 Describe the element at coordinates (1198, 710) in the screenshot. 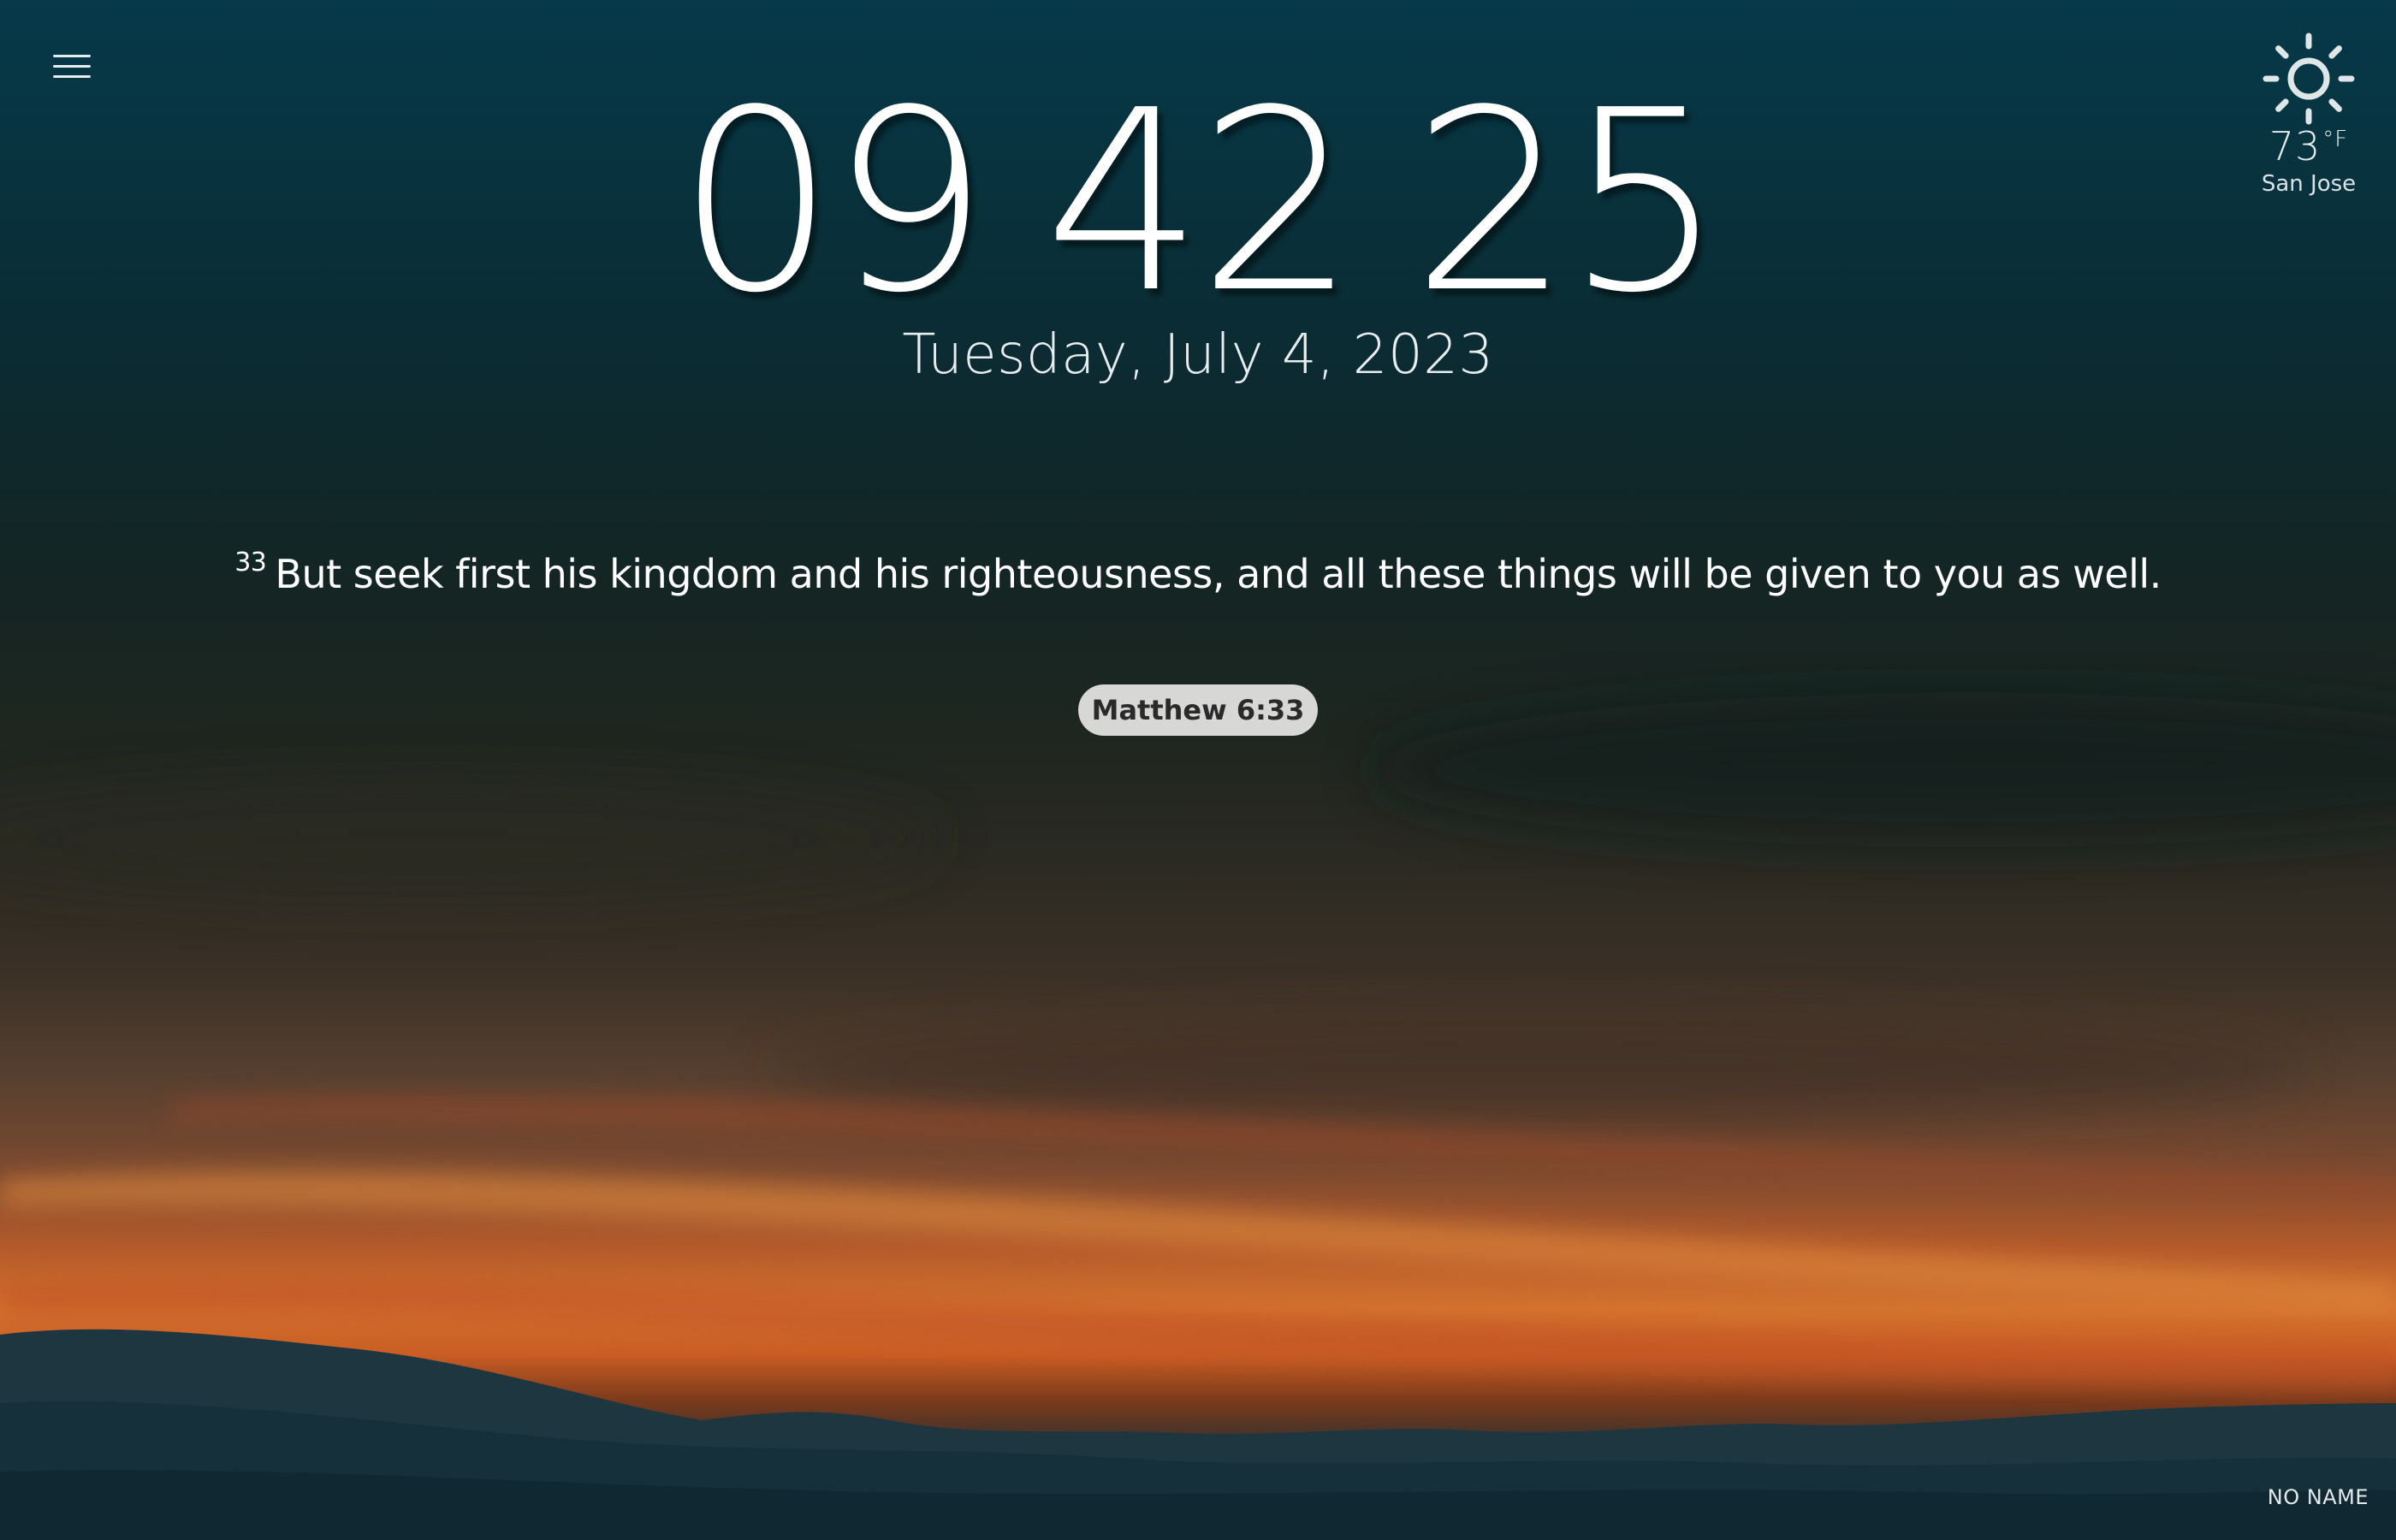

I see `verse-reference-button: Matthew 6:33` at that location.